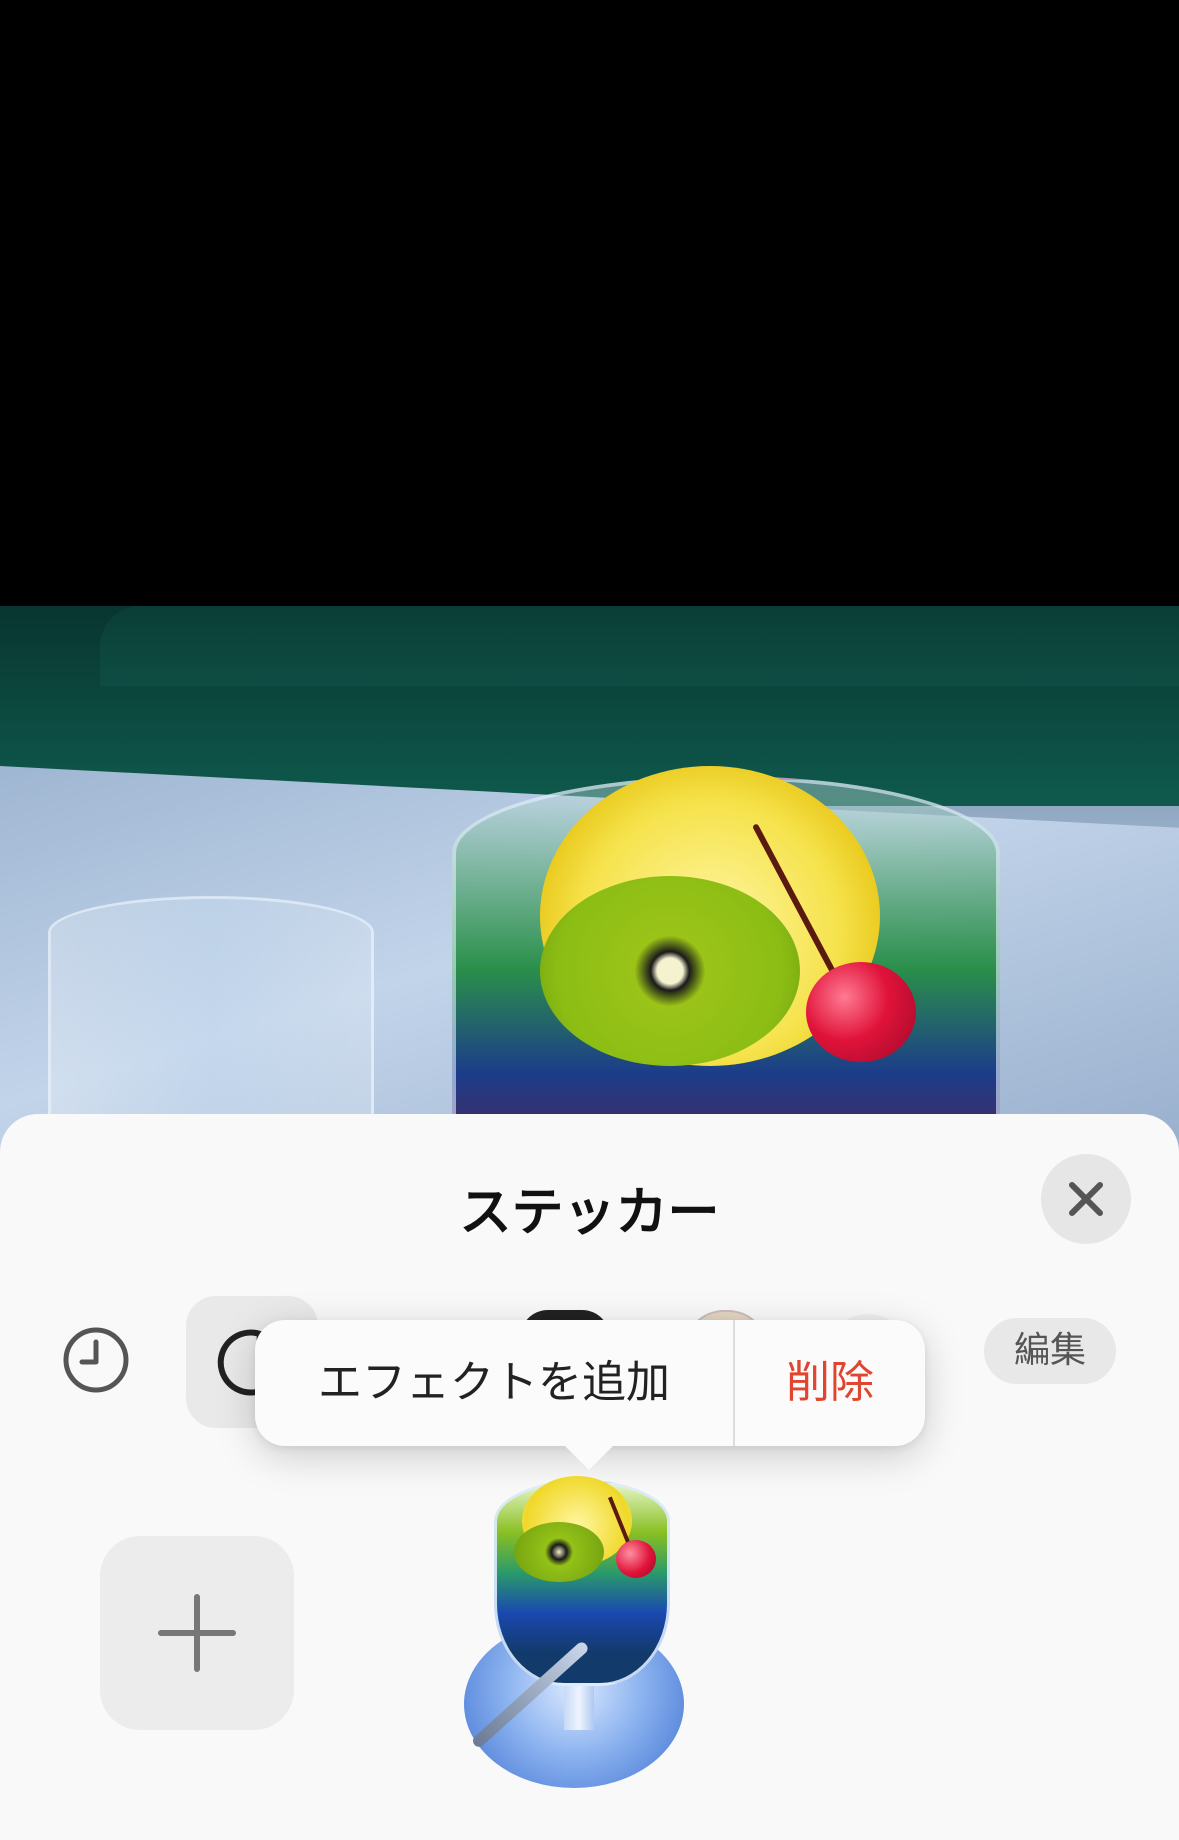 The width and height of the screenshot is (1179, 1840). I want to click on tab-recent, so click(96, 1360).